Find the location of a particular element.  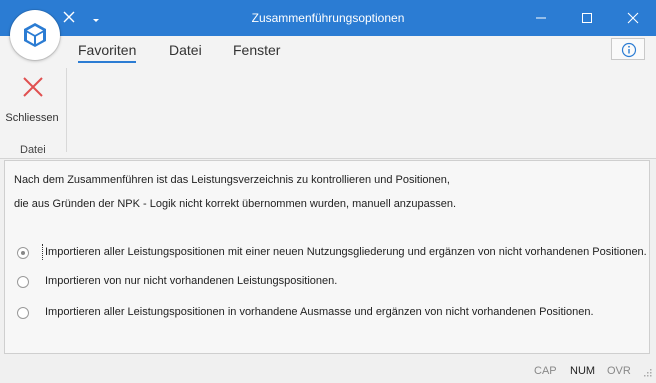

num-lock-indicator: NUM is located at coordinates (583, 371).